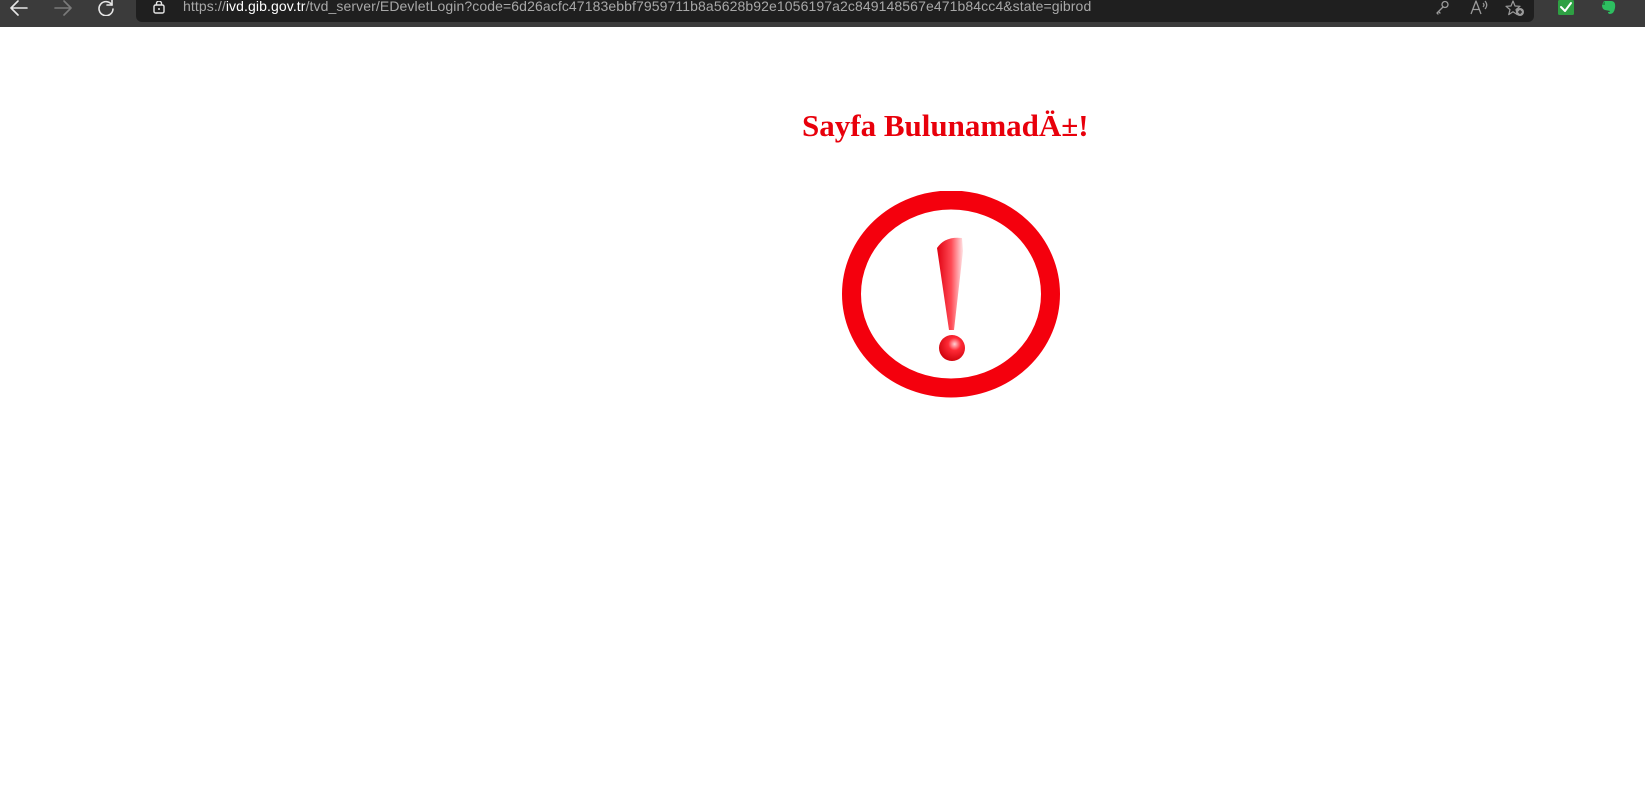 Image resolution: width=1645 pixels, height=789 pixels. Describe the element at coordinates (945, 125) in the screenshot. I see `page-title: Sayfa BulunamadÄ±!` at that location.